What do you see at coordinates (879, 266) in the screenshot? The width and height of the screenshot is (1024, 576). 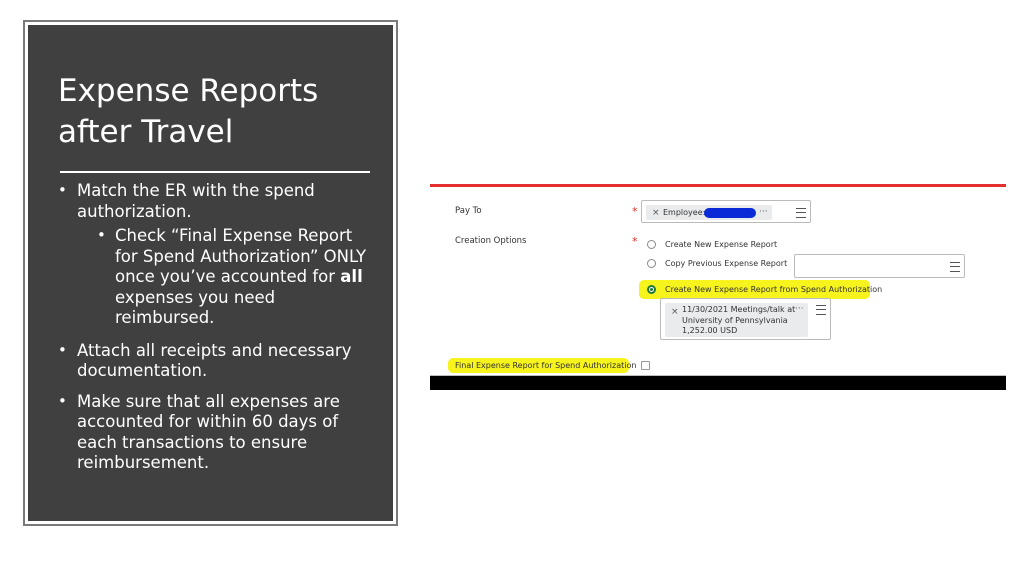 I see `copy-previous-field` at bounding box center [879, 266].